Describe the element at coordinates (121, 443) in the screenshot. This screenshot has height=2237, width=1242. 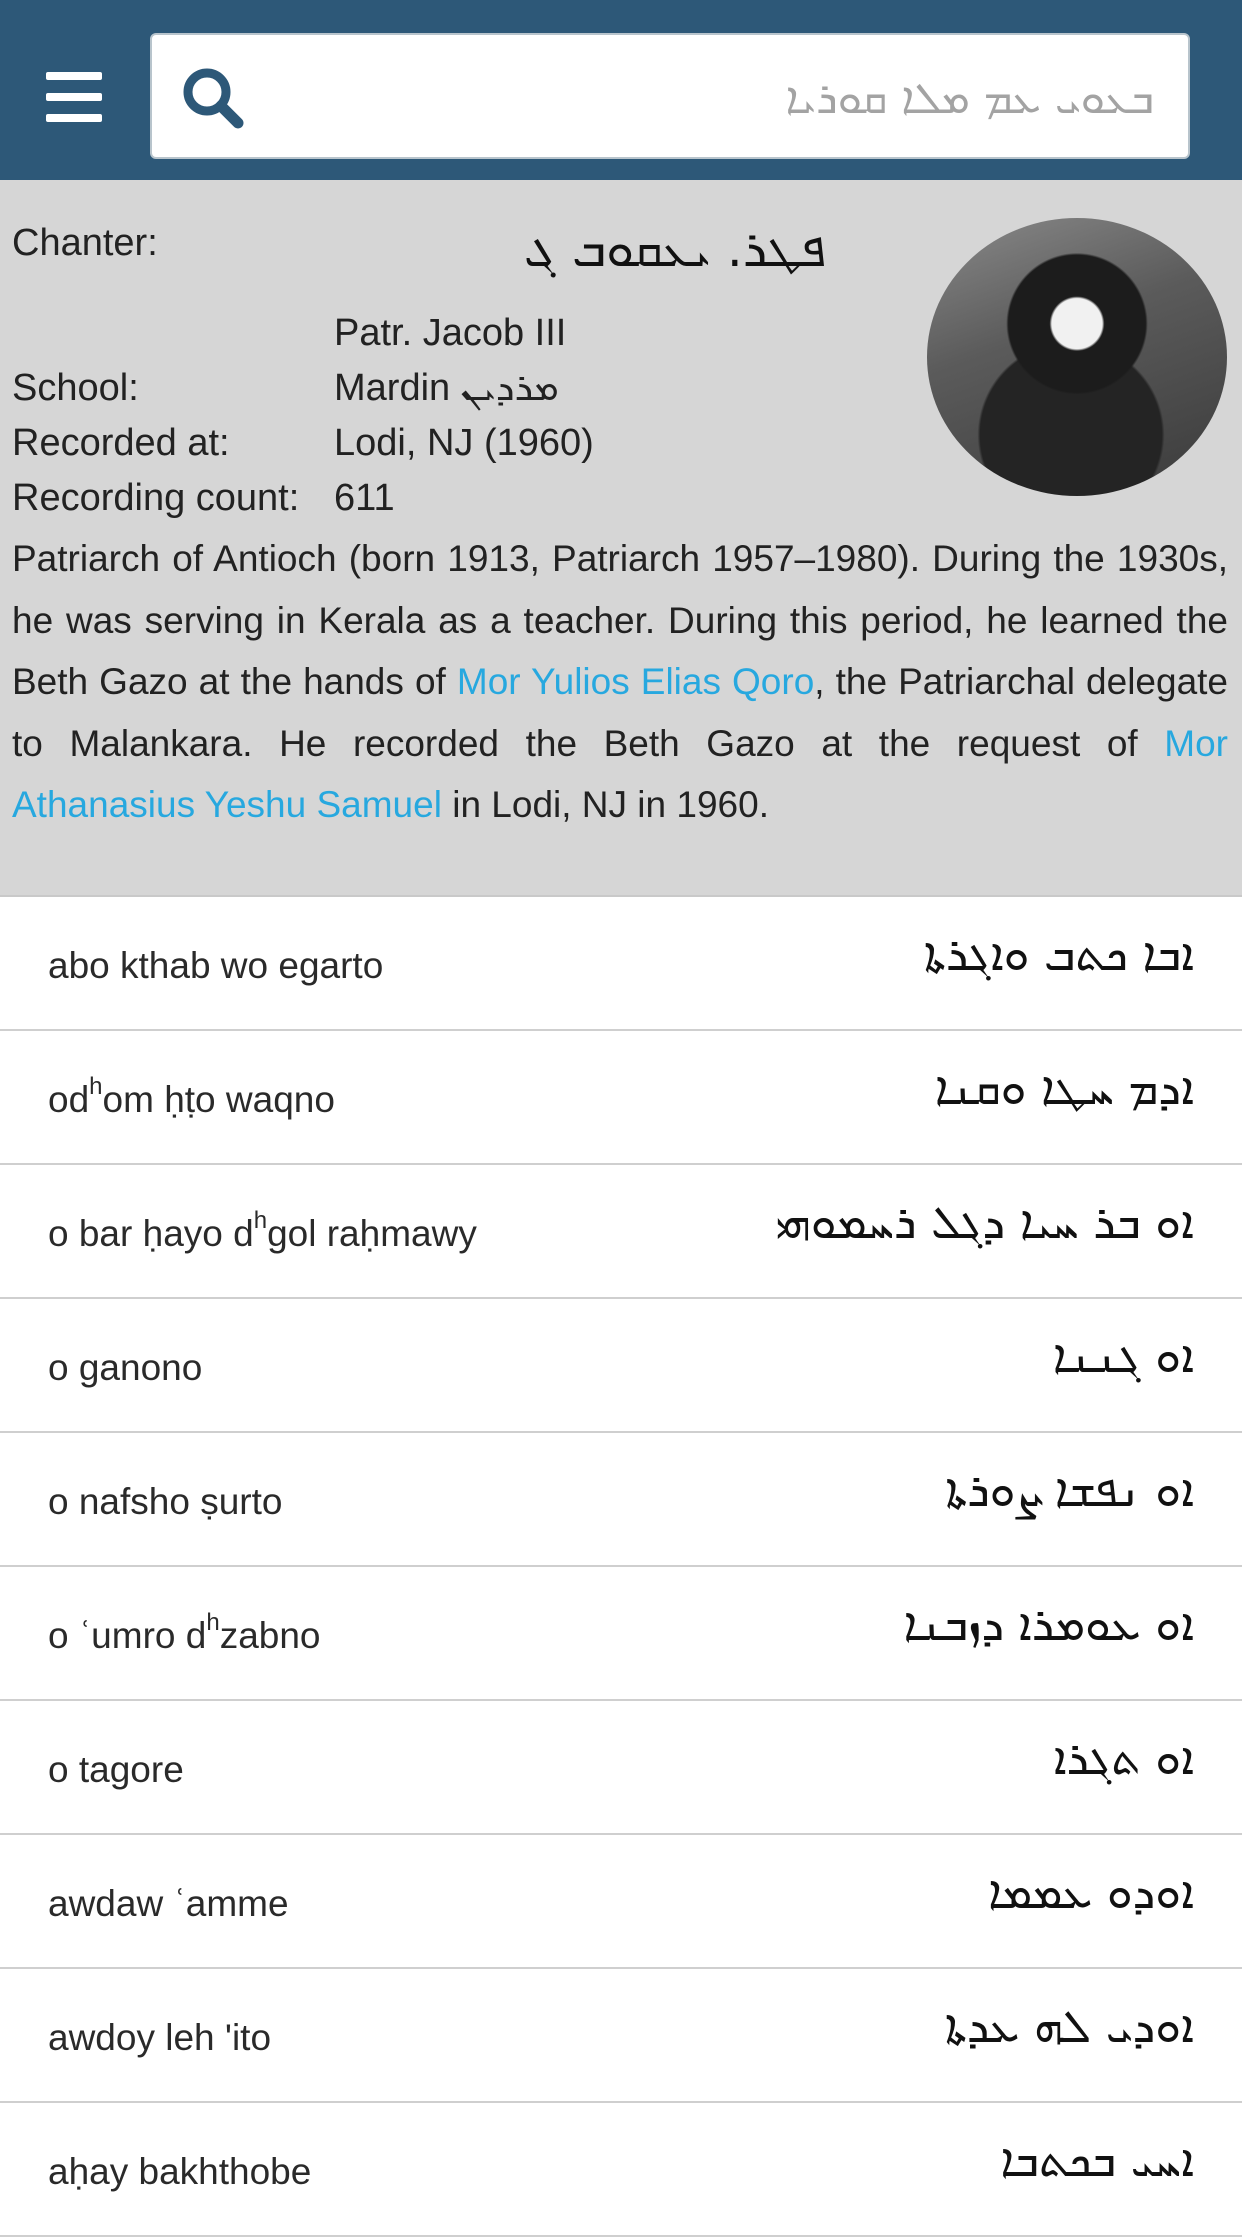
I see `recorded-label: Recorded at:` at that location.